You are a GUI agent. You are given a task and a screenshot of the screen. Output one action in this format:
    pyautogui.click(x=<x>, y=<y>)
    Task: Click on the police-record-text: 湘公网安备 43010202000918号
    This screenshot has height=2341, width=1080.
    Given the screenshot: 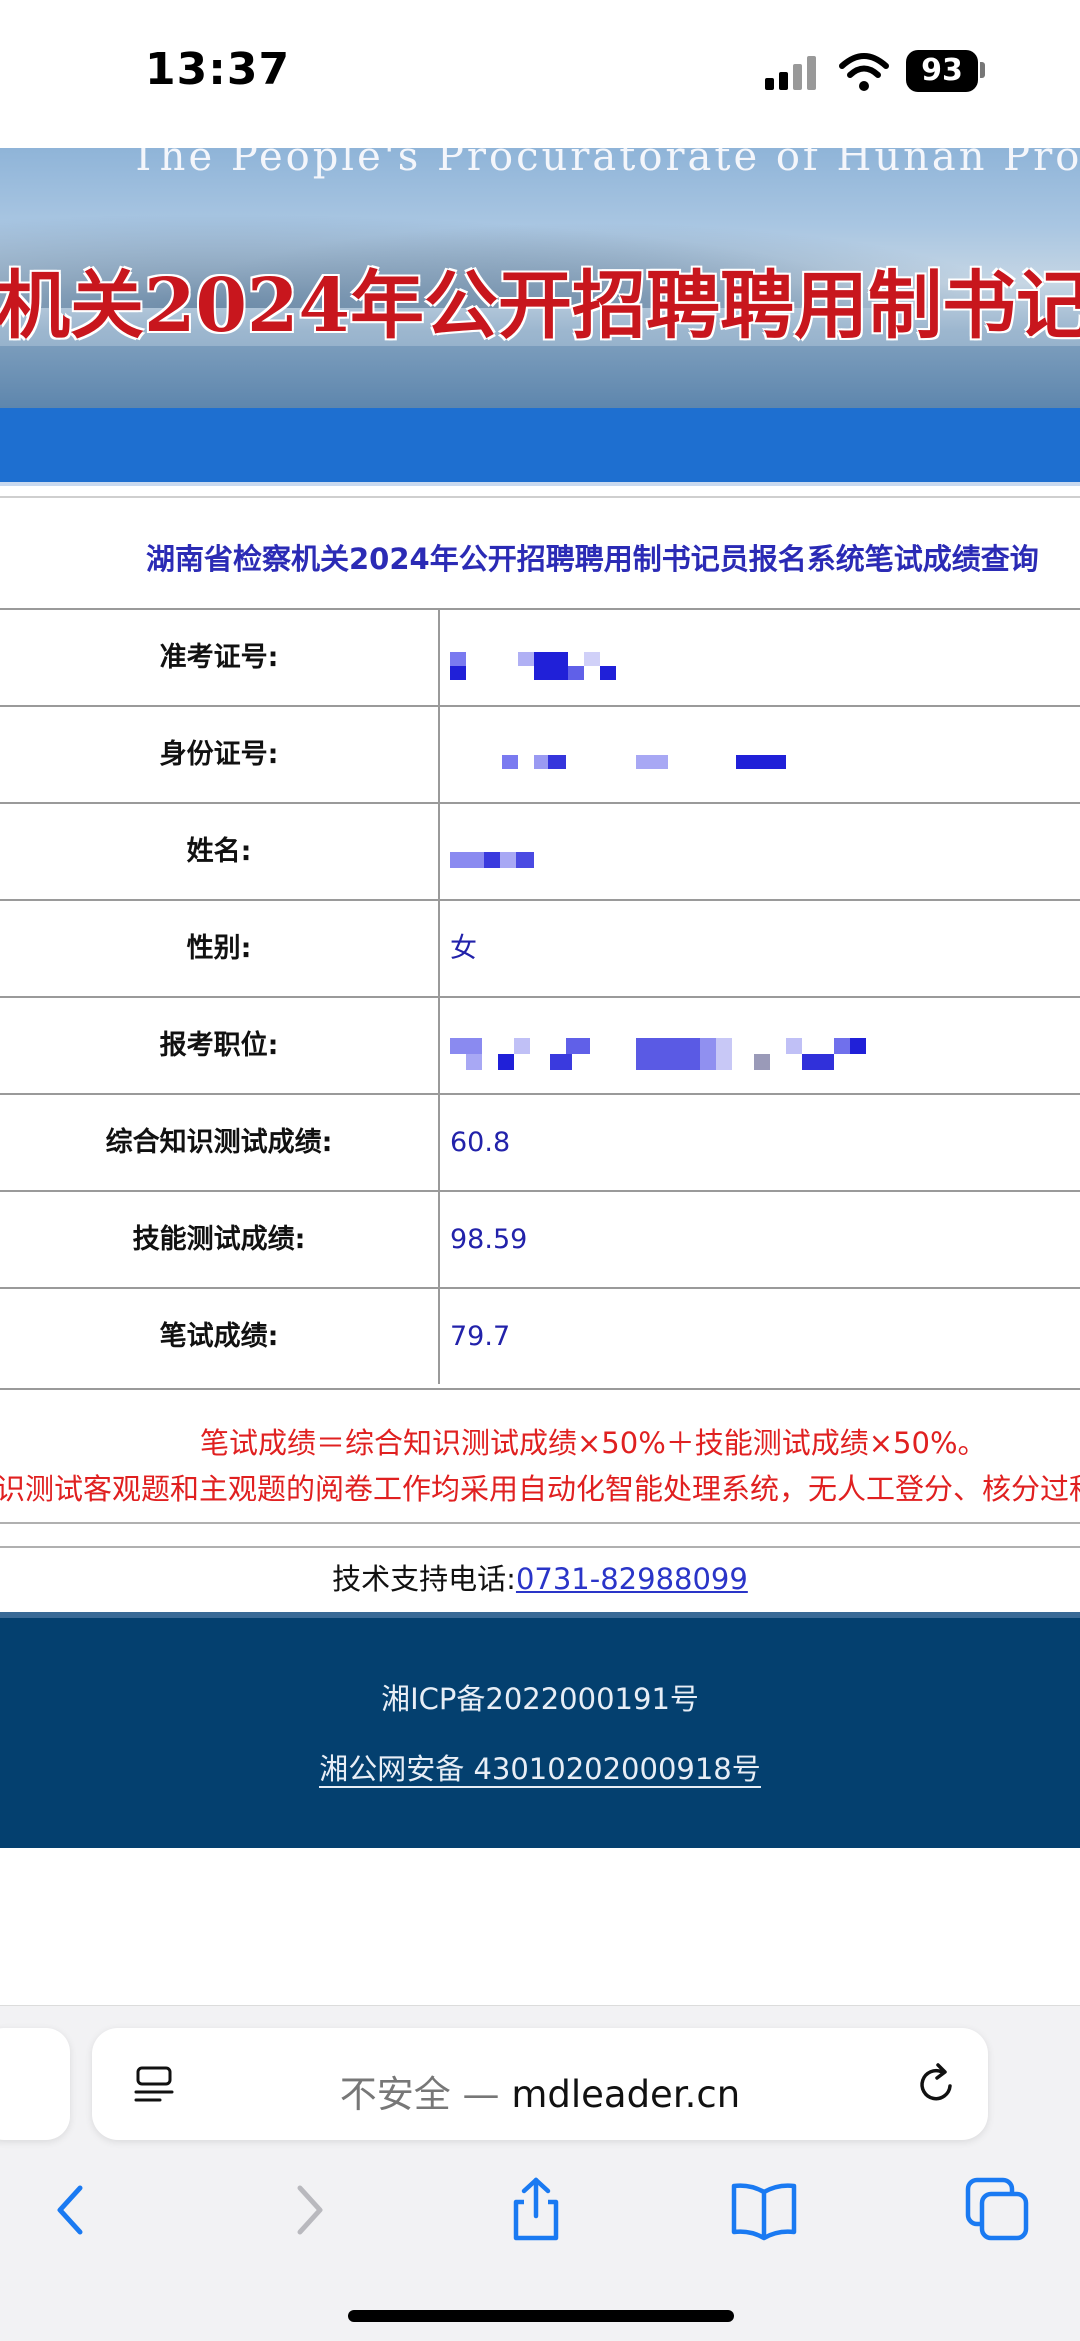 What is the action you would take?
    pyautogui.click(x=540, y=1770)
    